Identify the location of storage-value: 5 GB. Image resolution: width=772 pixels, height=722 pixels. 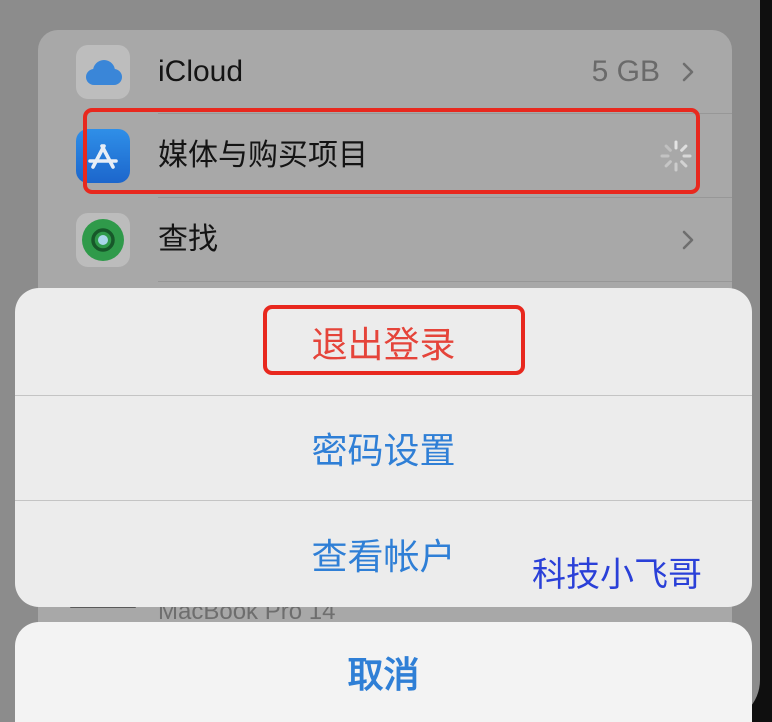
(625, 71).